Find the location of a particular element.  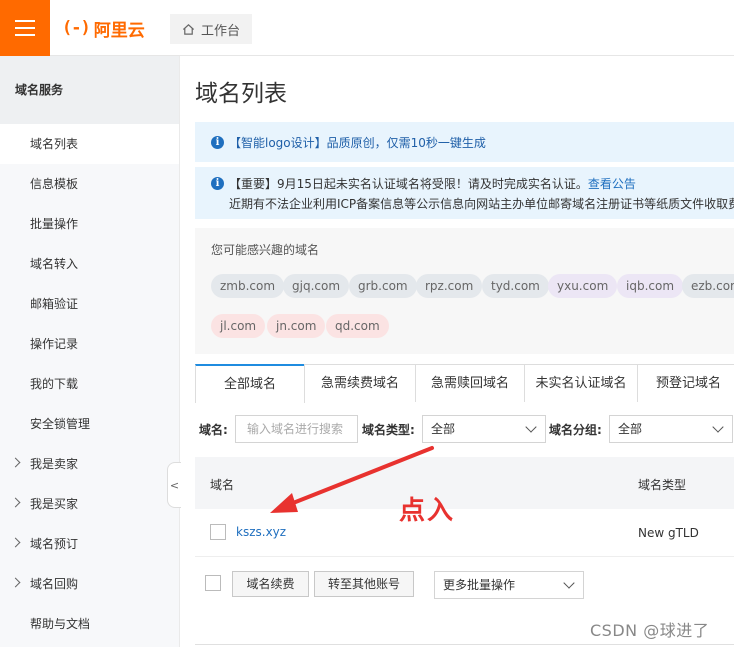

suggested-domain-chip: jl.com is located at coordinates (238, 326).